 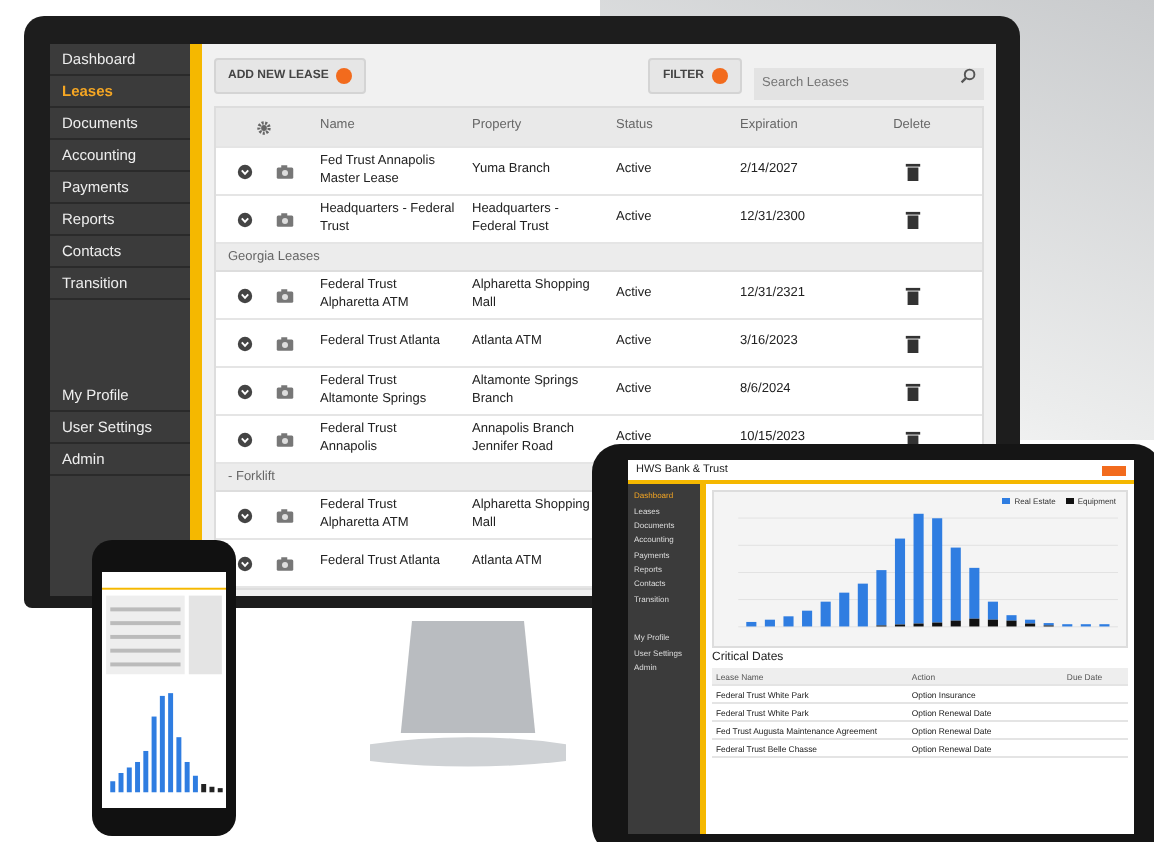 I want to click on gear-icon, so click(x=264, y=127).